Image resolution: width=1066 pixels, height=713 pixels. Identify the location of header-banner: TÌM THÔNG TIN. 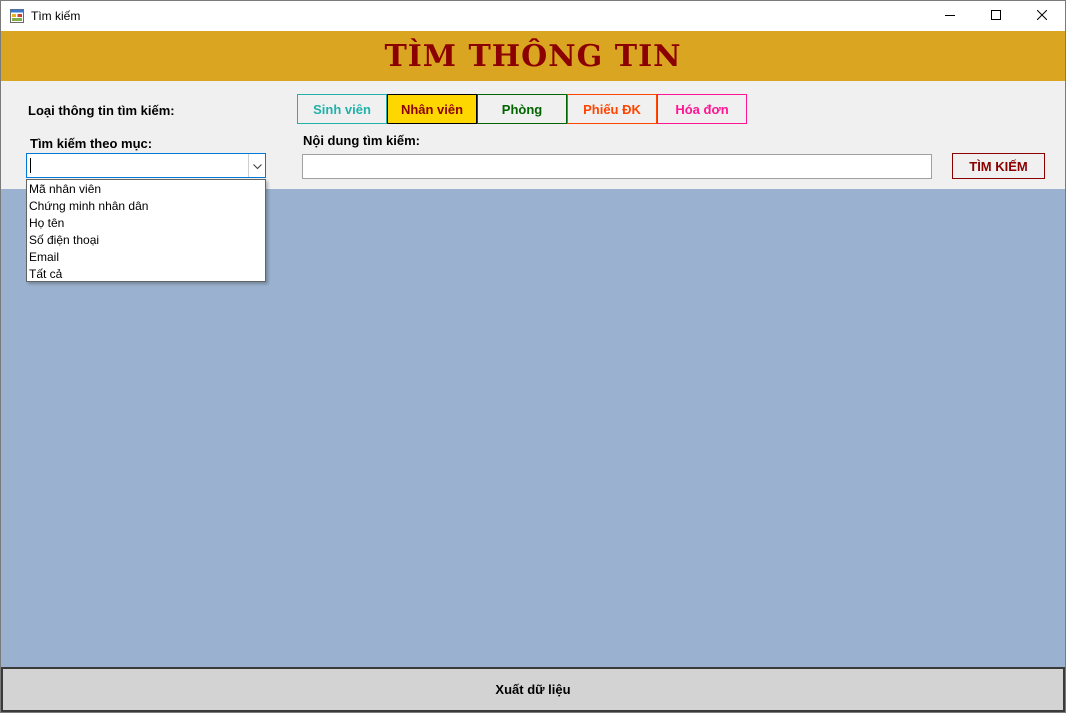
(533, 56).